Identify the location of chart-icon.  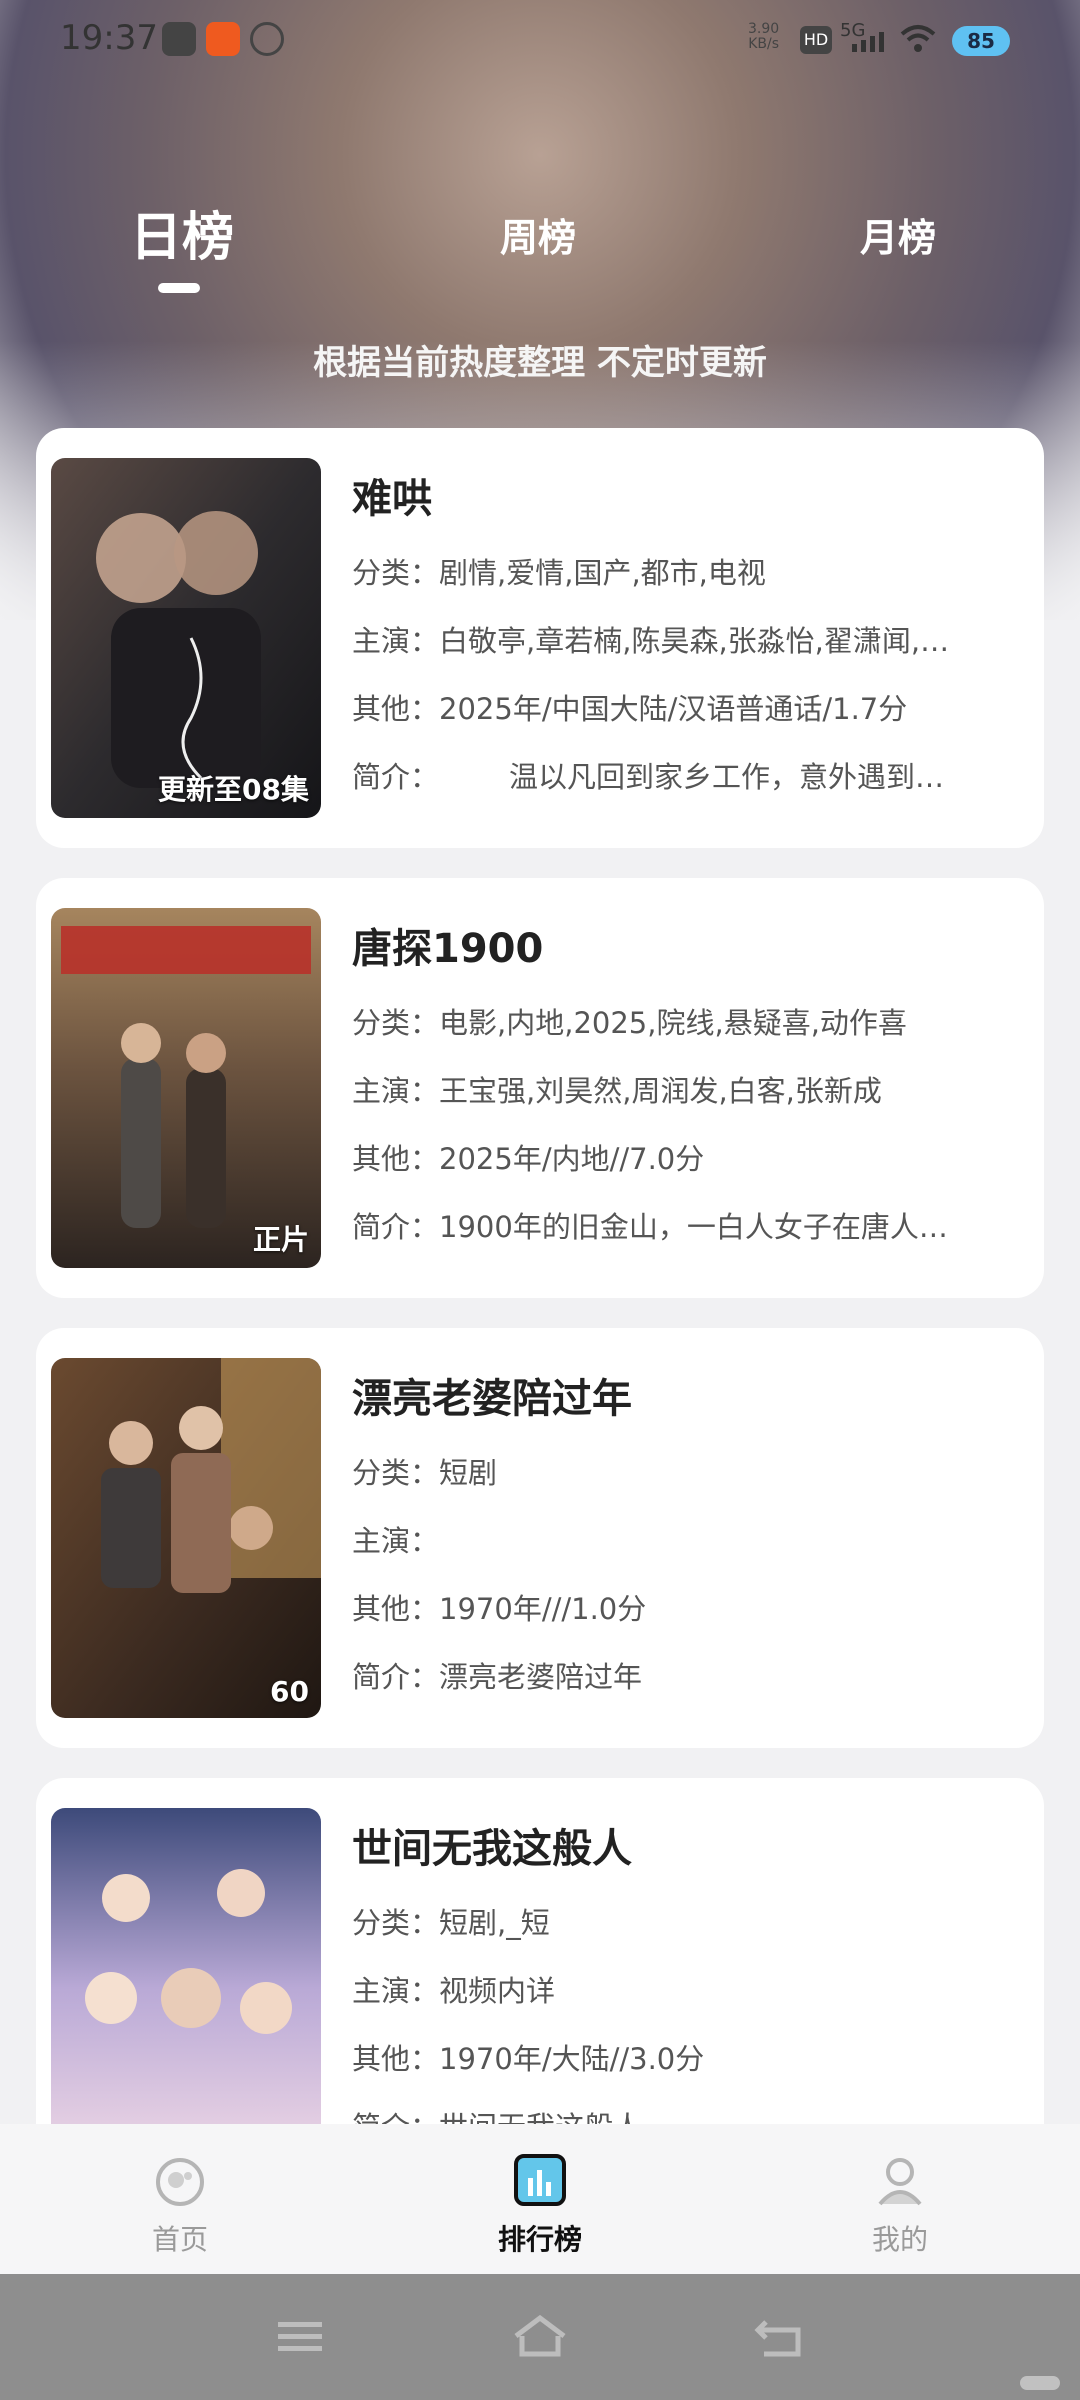
(540, 2180).